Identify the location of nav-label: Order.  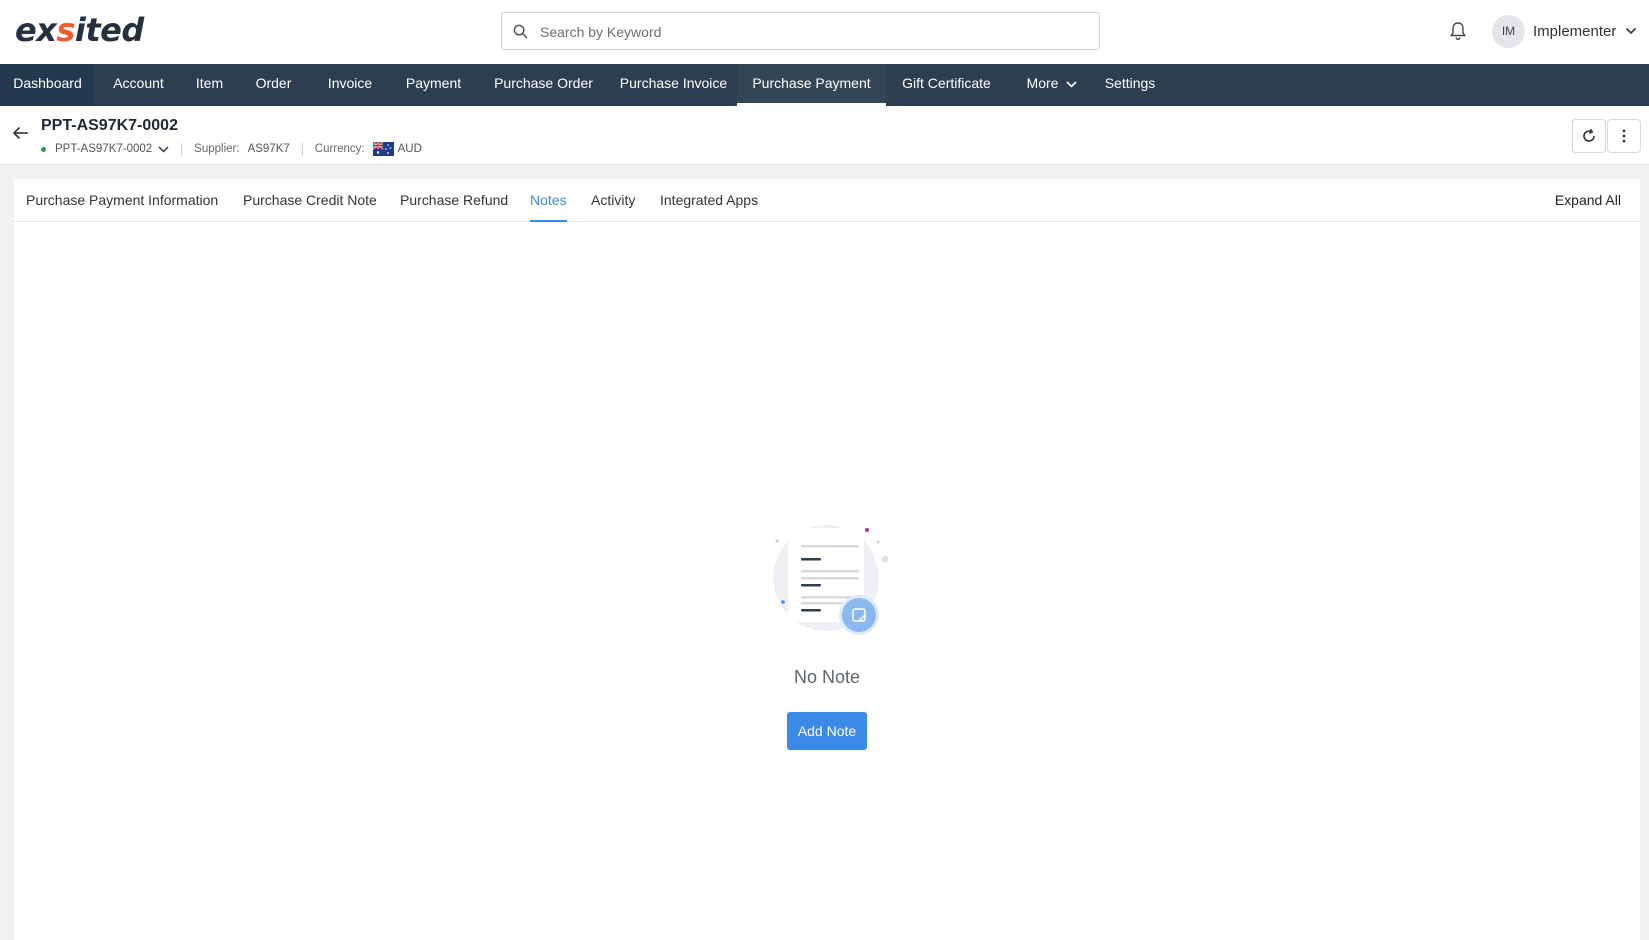
(273, 83).